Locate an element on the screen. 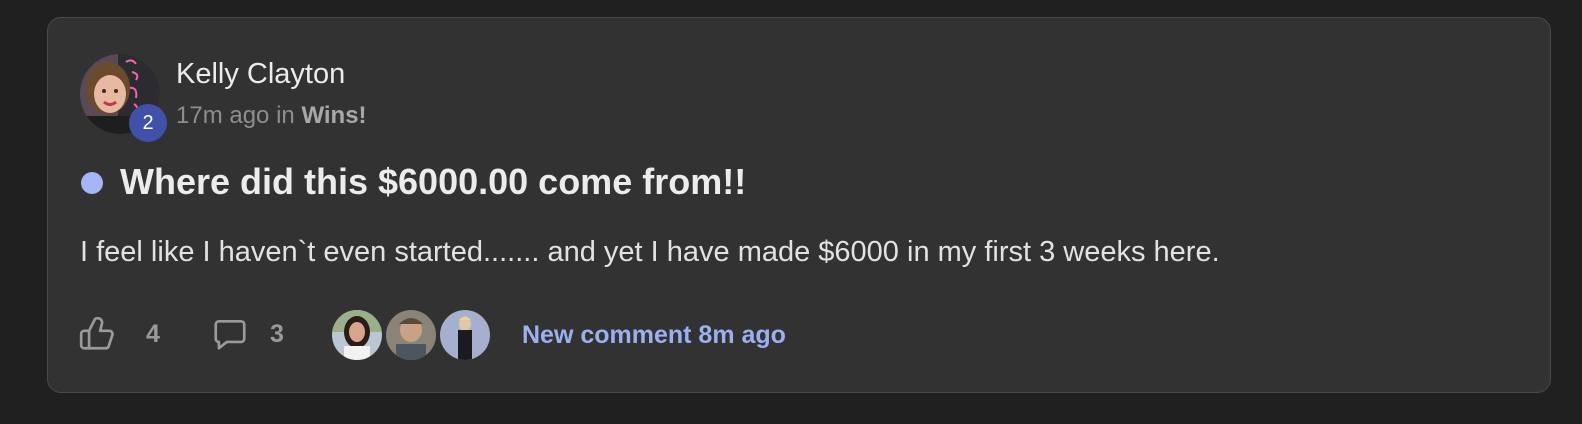 The width and height of the screenshot is (1582, 424). comment-button: 3 is located at coordinates (247, 334).